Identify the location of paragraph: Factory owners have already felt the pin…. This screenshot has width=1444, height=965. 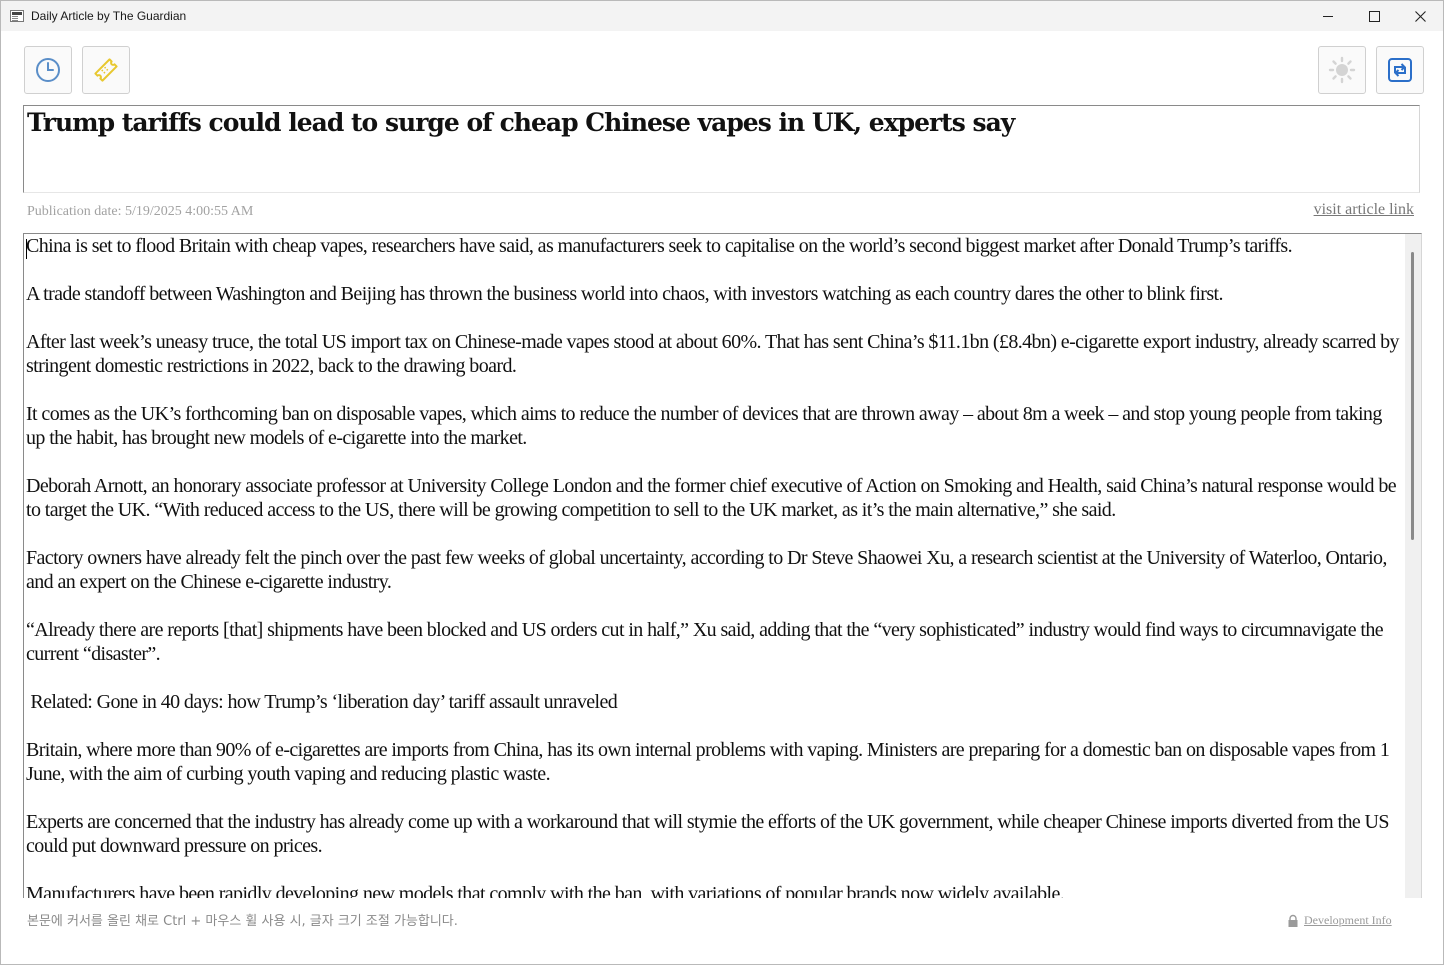
(706, 570).